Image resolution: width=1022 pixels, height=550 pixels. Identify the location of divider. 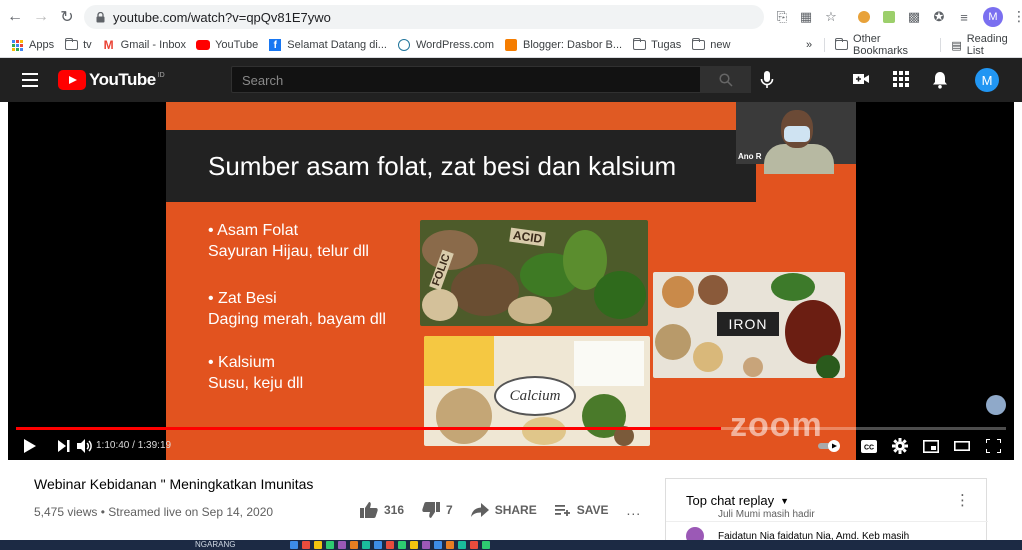
(827, 521).